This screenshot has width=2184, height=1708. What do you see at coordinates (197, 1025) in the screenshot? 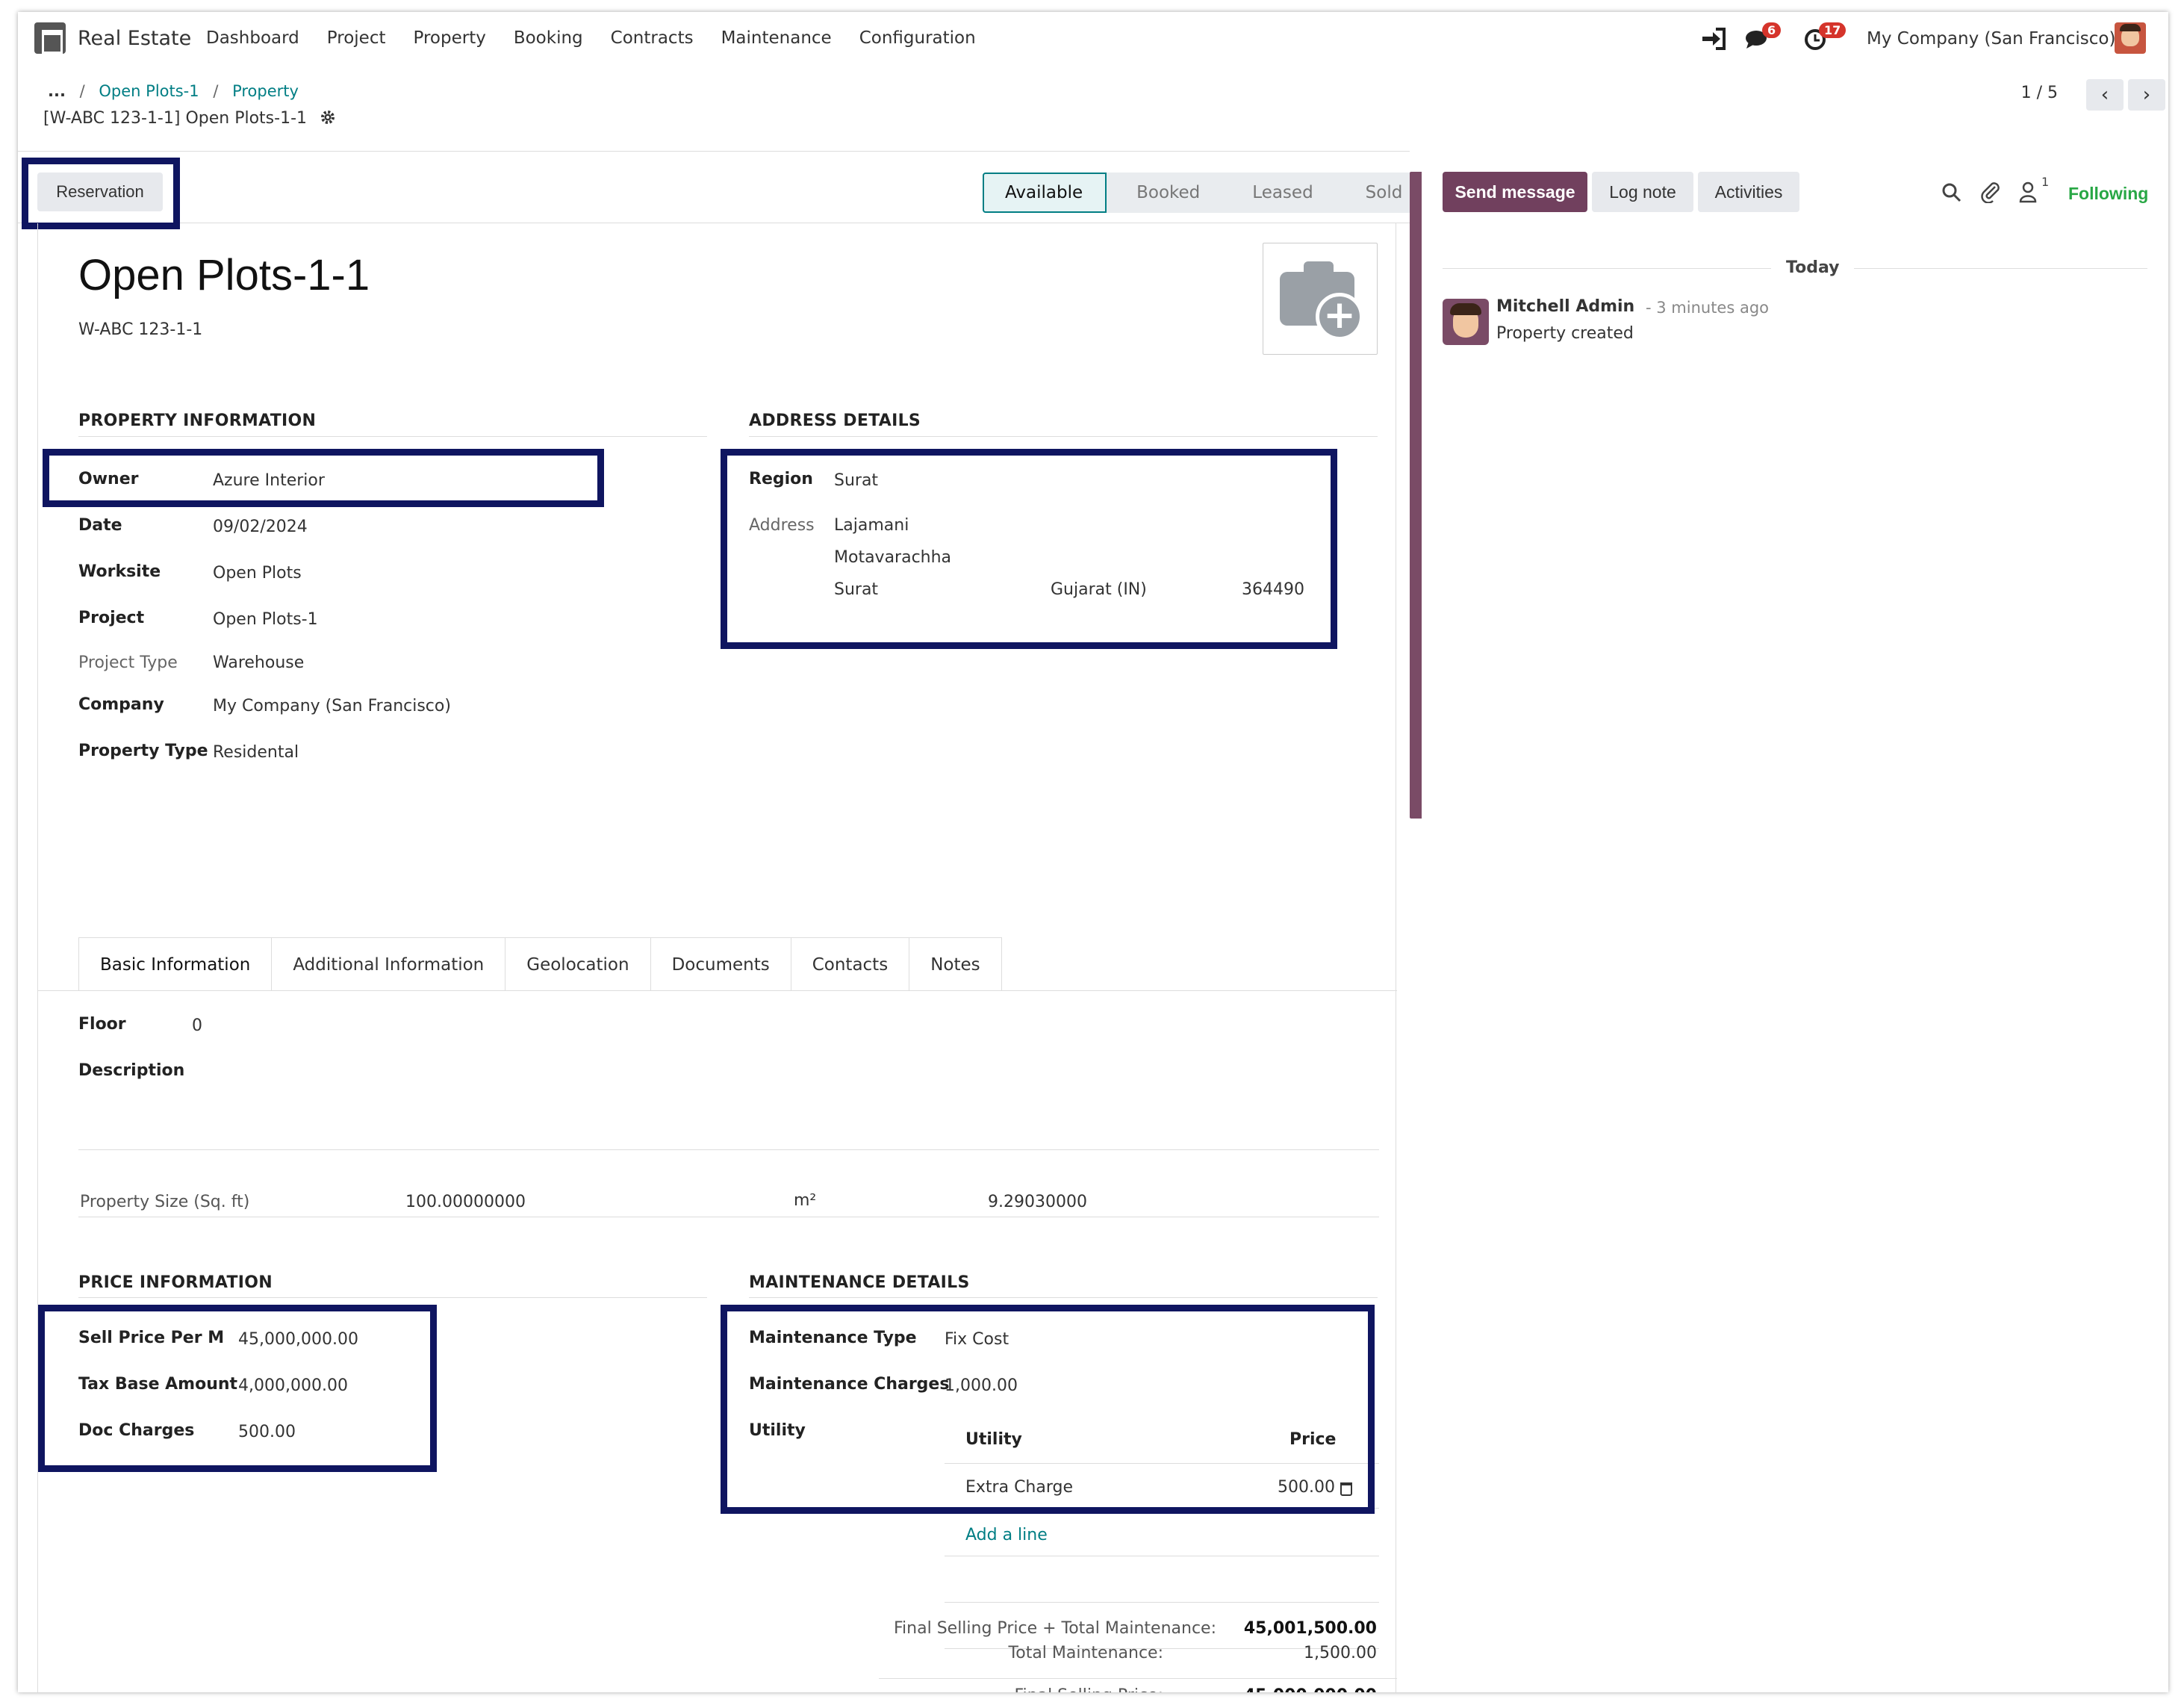
I see `floor-field: 0` at bounding box center [197, 1025].